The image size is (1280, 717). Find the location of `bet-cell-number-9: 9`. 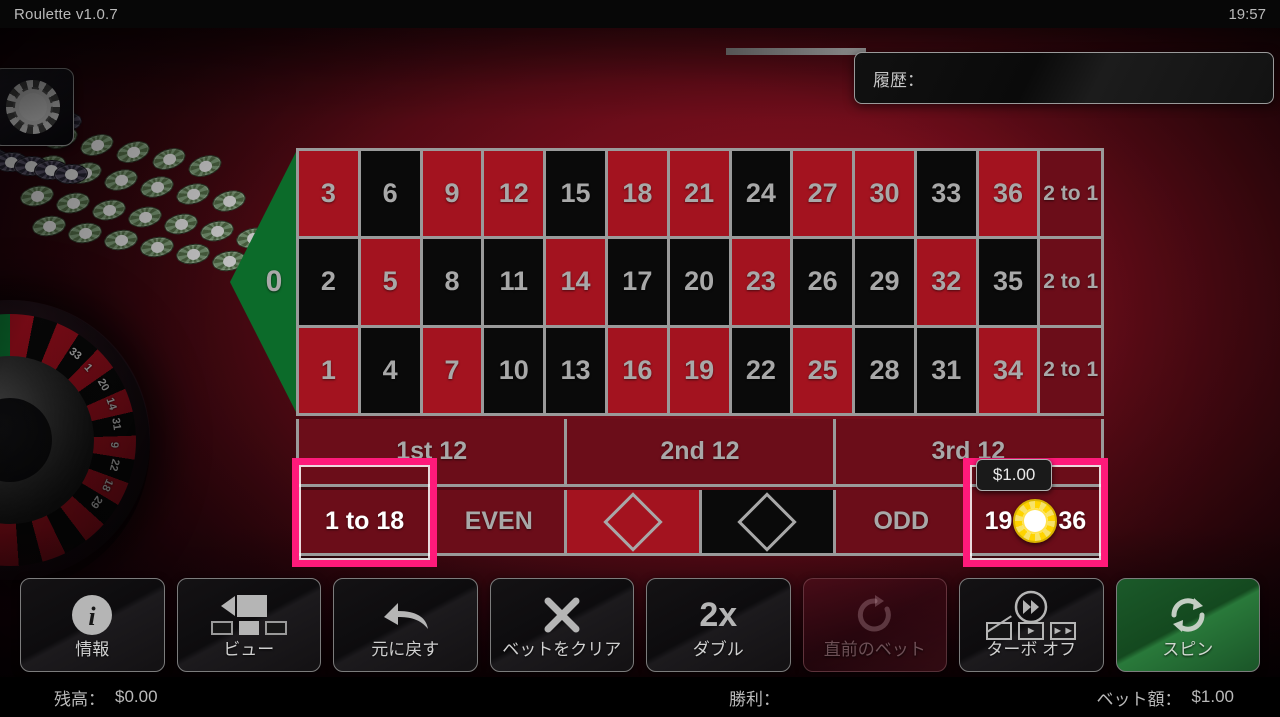

bet-cell-number-9: 9 is located at coordinates (452, 194).